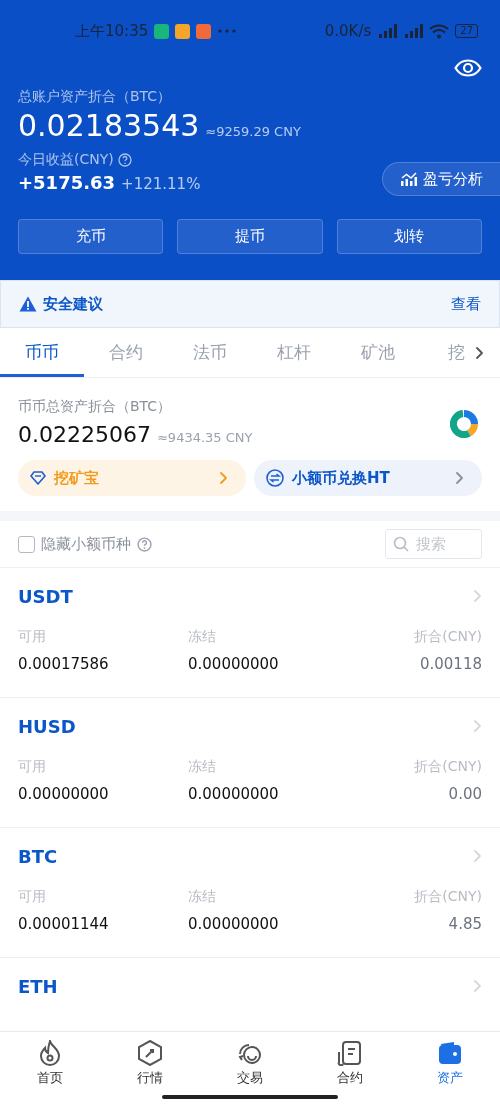 The height and width of the screenshot is (1110, 500). Describe the element at coordinates (450, 664) in the screenshot. I see `field-value: 0.00118` at that location.